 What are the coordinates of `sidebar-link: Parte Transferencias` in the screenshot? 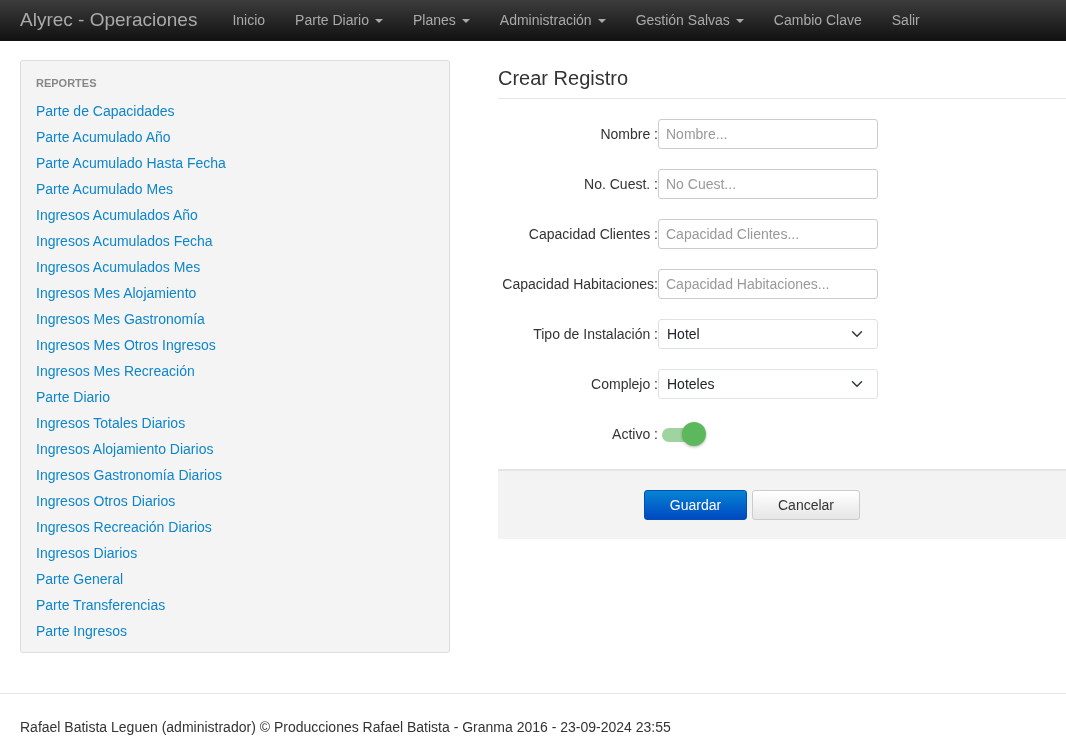 It's located at (235, 604).